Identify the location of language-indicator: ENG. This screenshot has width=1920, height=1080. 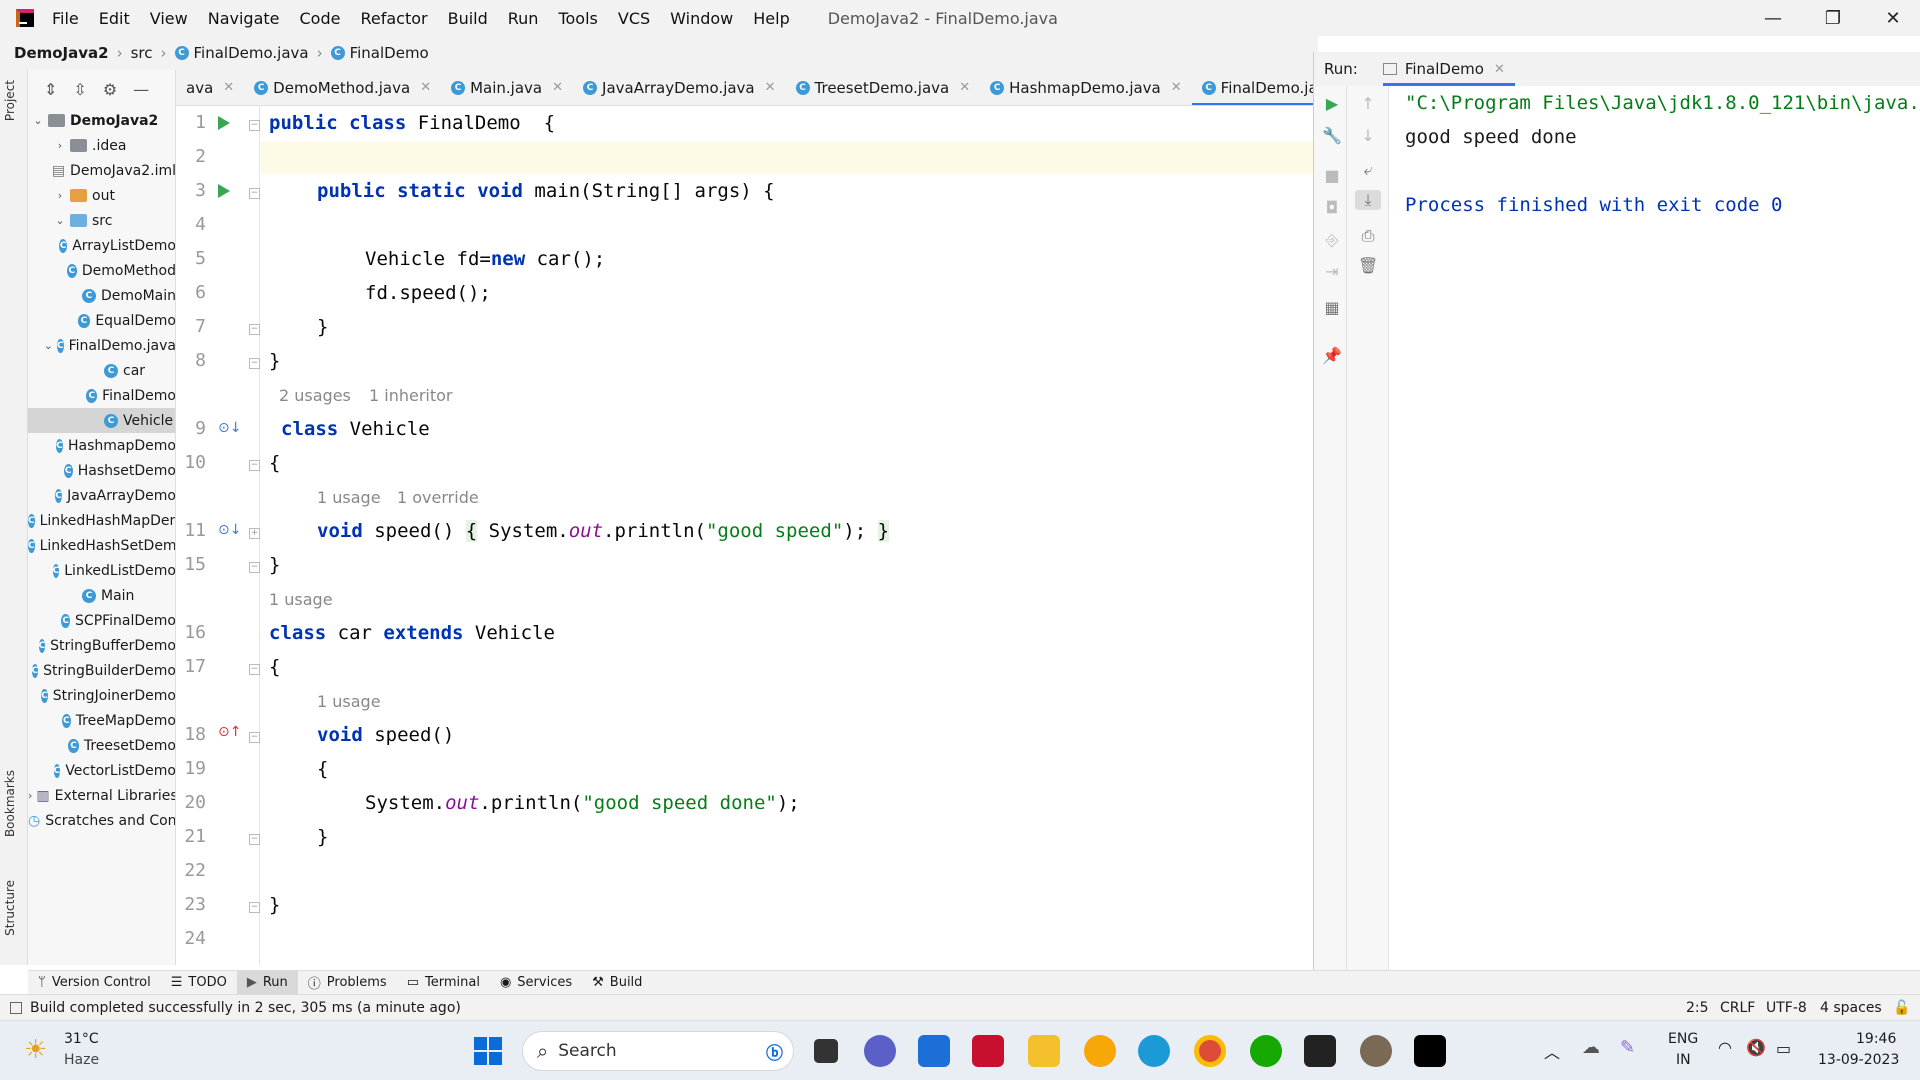
(1683, 1039).